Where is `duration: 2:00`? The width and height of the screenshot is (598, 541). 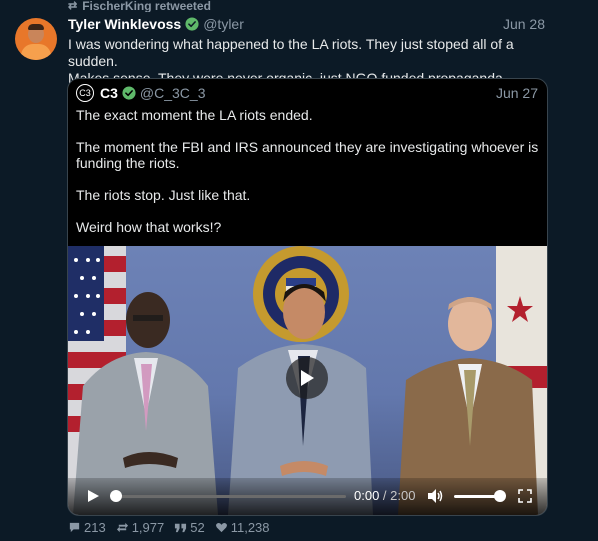 duration: 2:00 is located at coordinates (403, 495).